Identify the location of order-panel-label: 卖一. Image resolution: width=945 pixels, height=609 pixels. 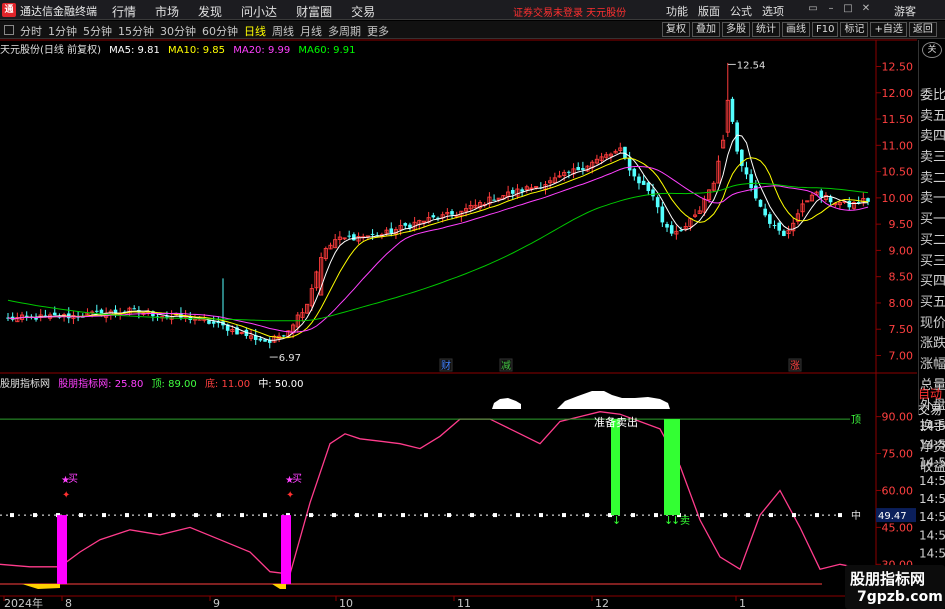
(932, 199).